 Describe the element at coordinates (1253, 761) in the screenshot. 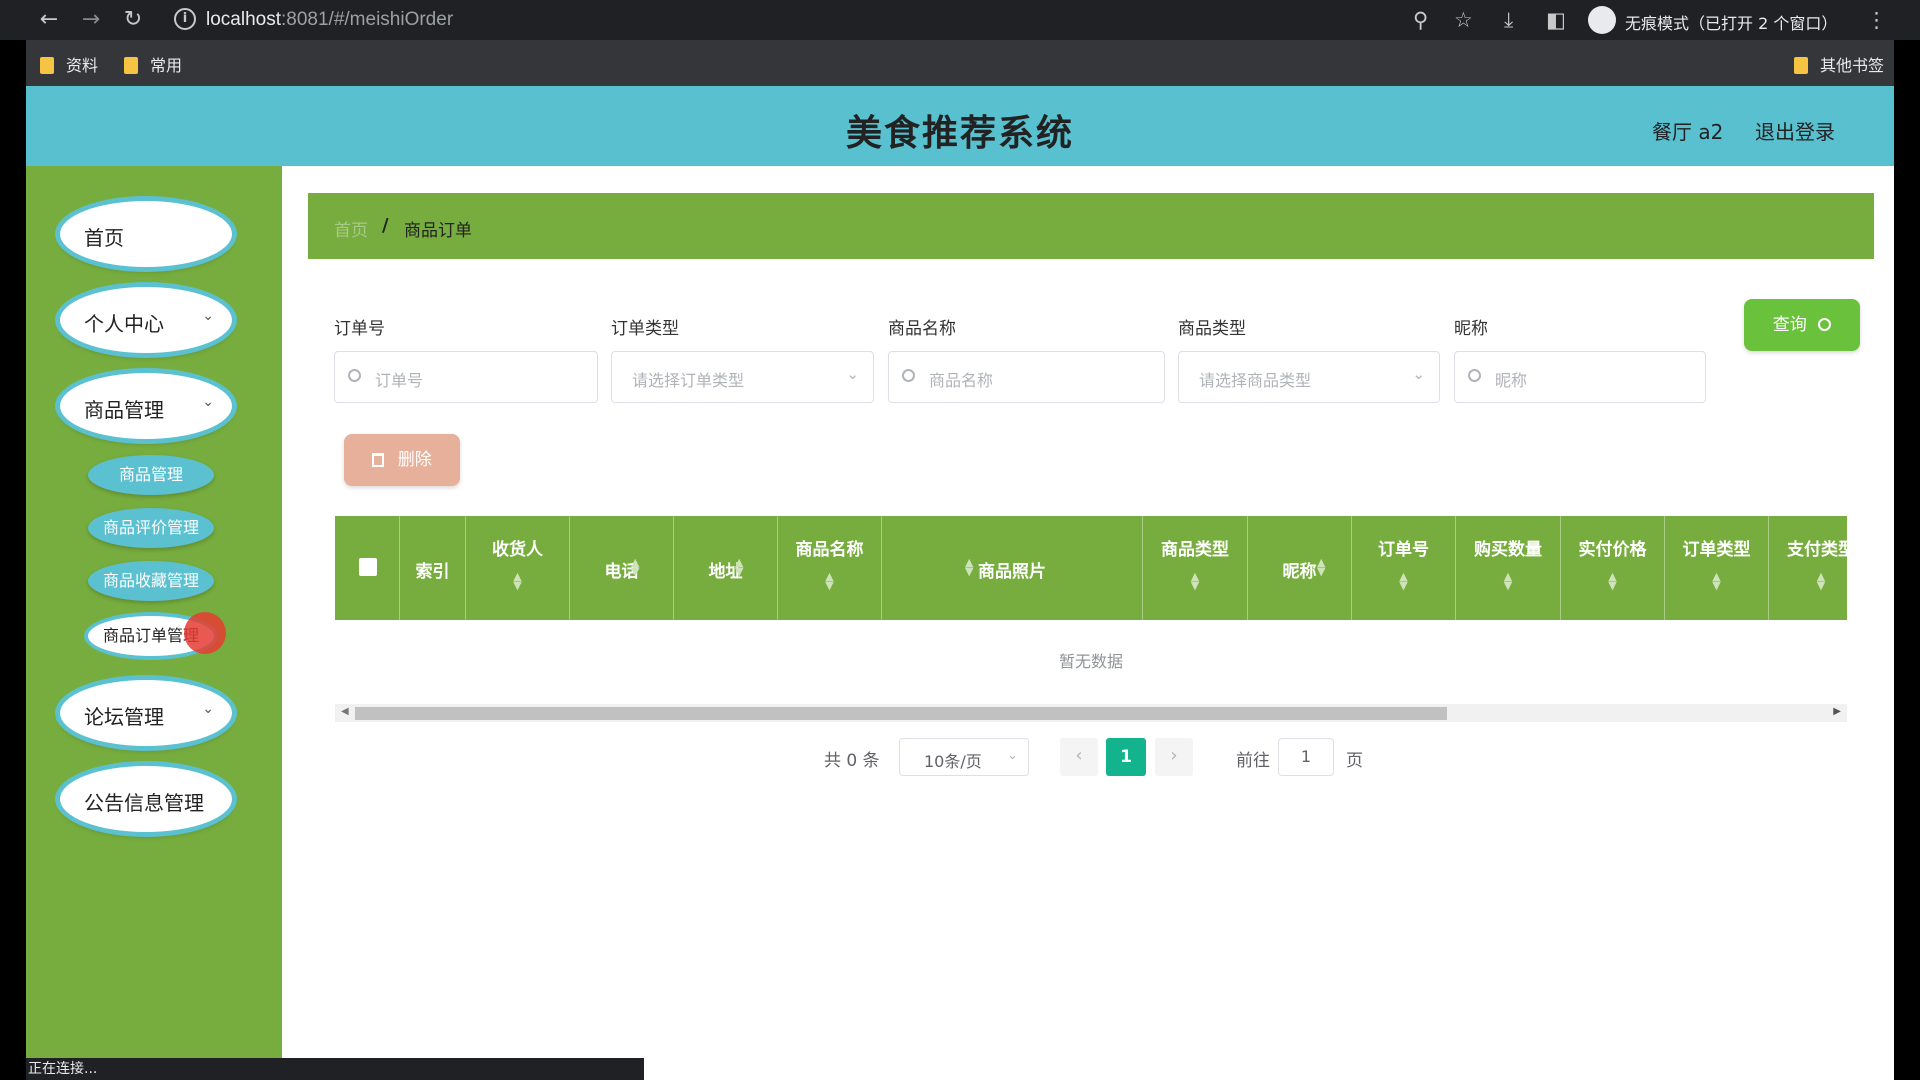

I see `pagination-goto-label: 前往` at that location.